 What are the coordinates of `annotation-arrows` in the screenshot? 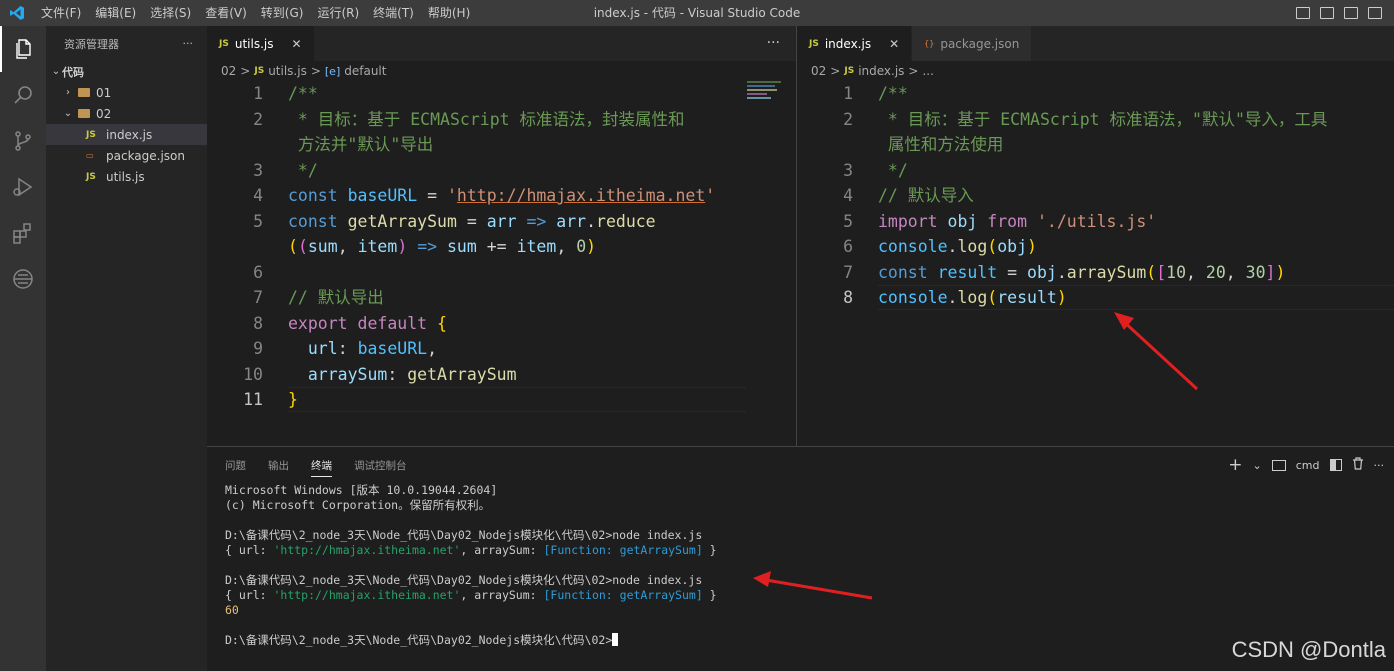 It's located at (976, 456).